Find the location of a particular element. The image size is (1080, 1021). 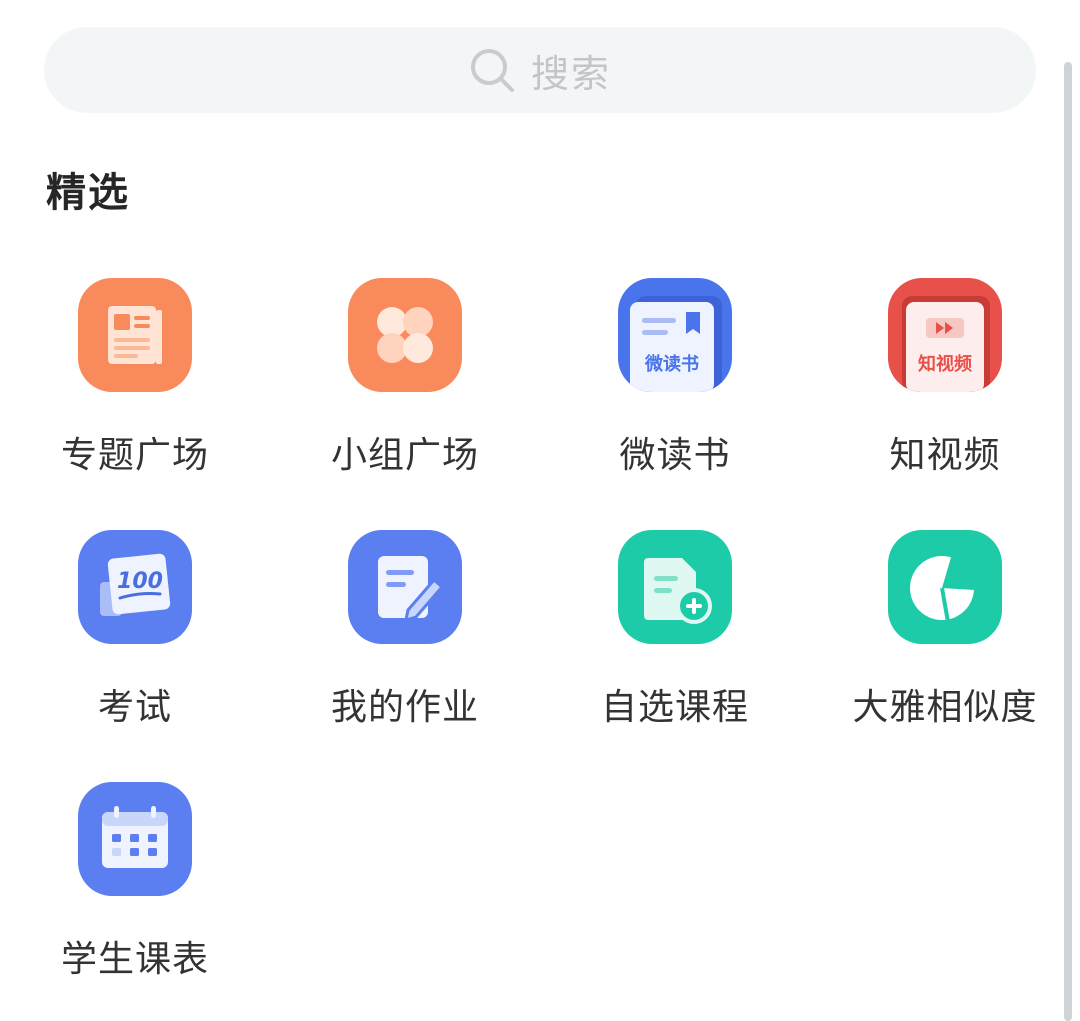

tile-label: 考试 is located at coordinates (134, 707).